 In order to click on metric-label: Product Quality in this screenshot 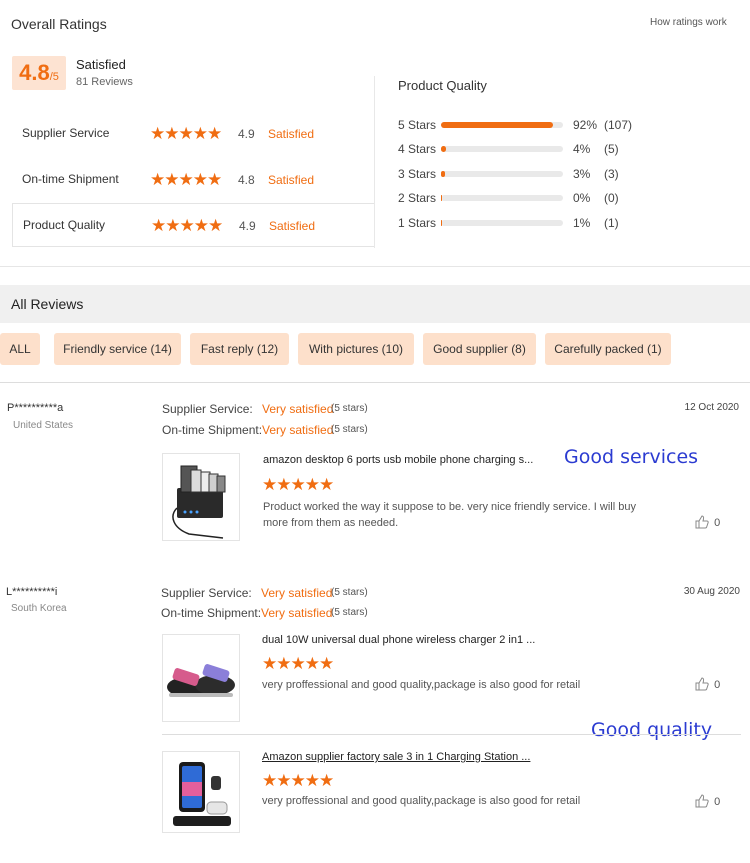, I will do `click(64, 225)`.